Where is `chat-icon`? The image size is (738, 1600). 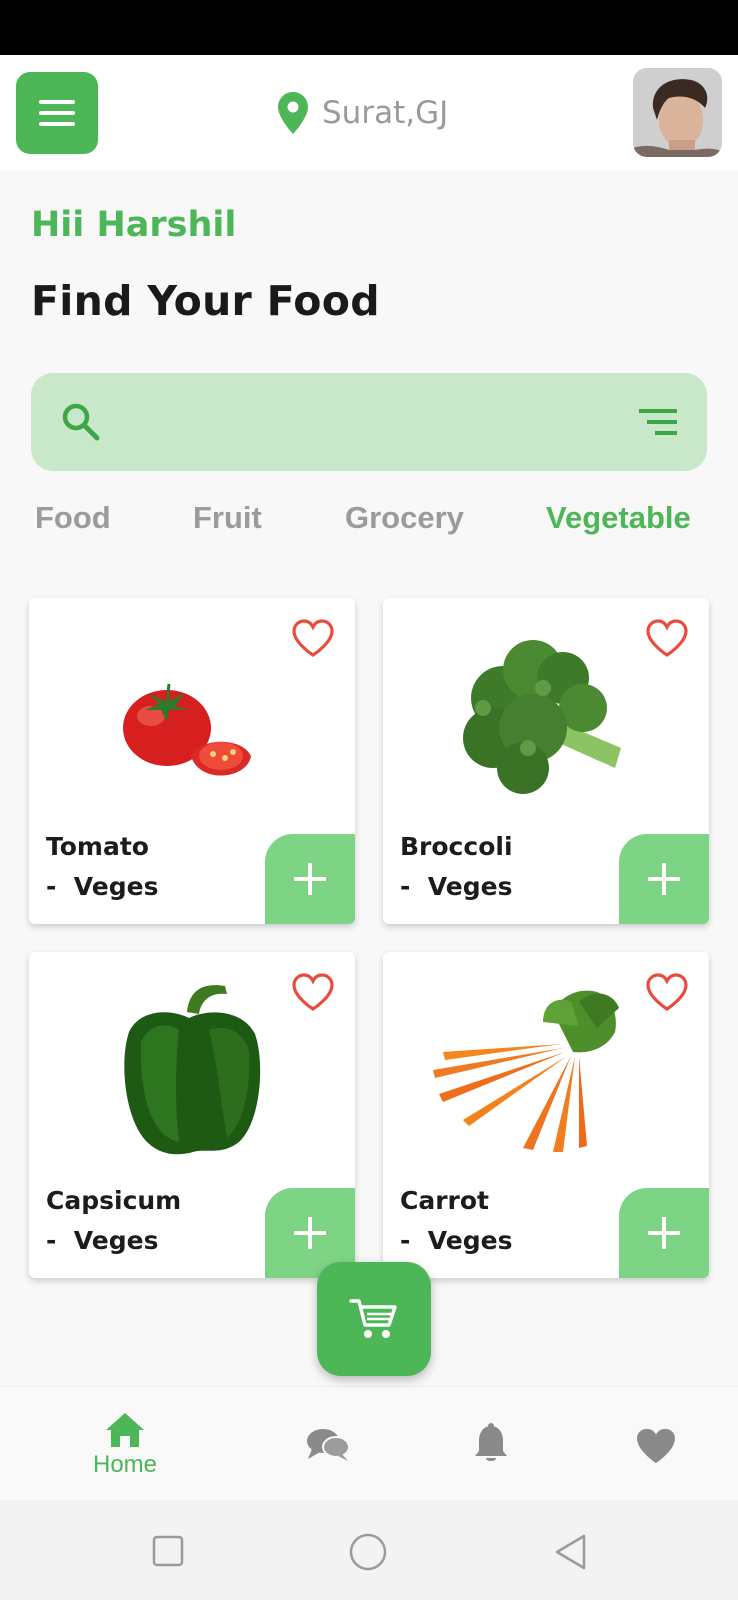
chat-icon is located at coordinates (328, 1445).